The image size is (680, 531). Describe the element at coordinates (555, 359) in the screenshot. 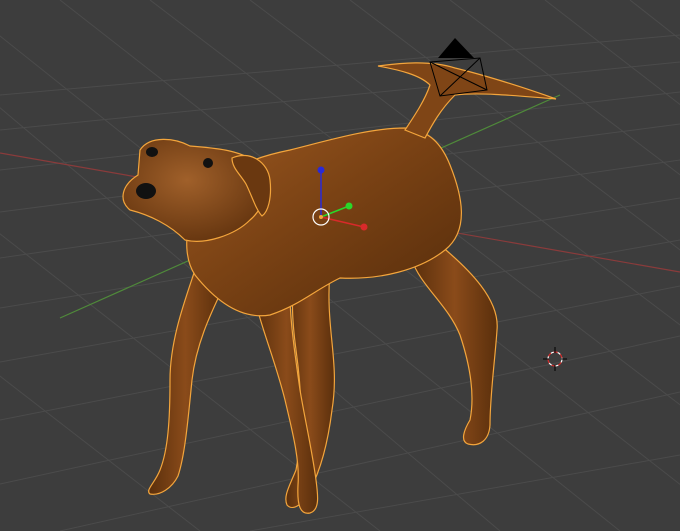

I see `3d-cursor-icon` at that location.